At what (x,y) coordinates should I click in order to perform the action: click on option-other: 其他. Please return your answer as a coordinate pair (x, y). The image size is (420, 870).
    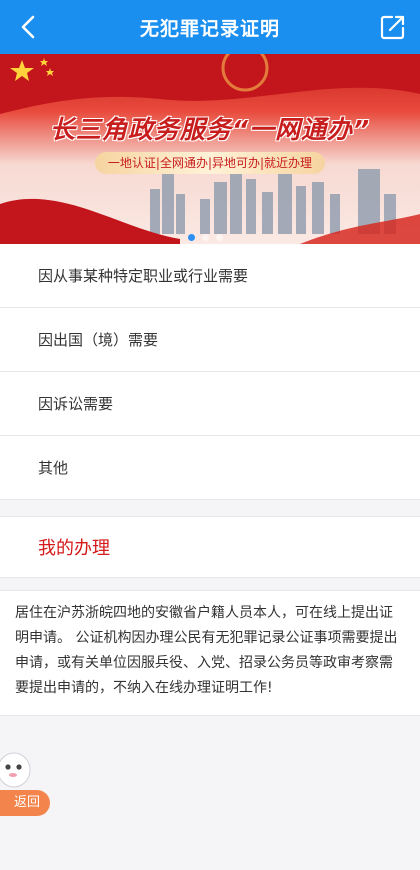
    Looking at the image, I should click on (210, 468).